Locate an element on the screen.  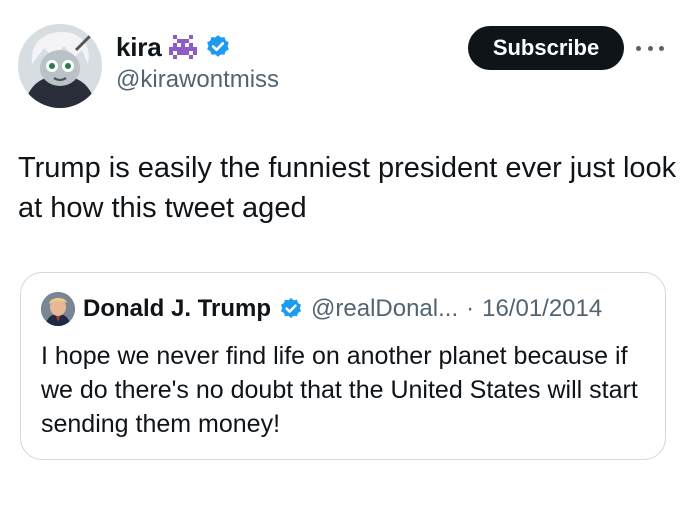
author-name-row: kira is located at coordinates (173, 47).